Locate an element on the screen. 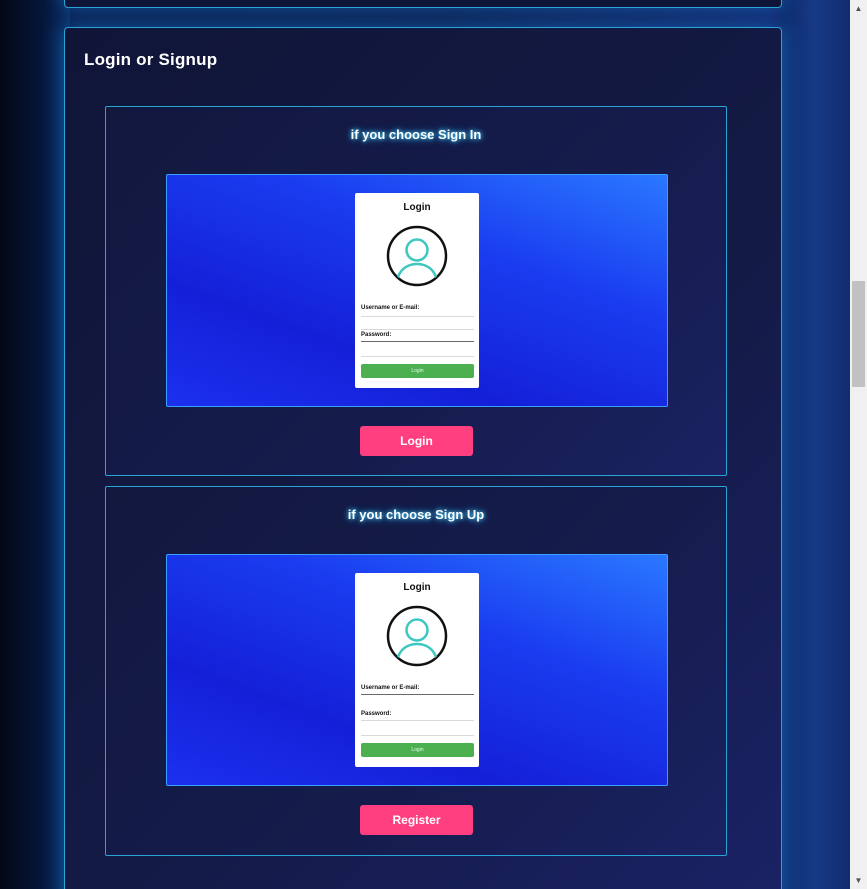  scrollbar-thumb is located at coordinates (858, 334).